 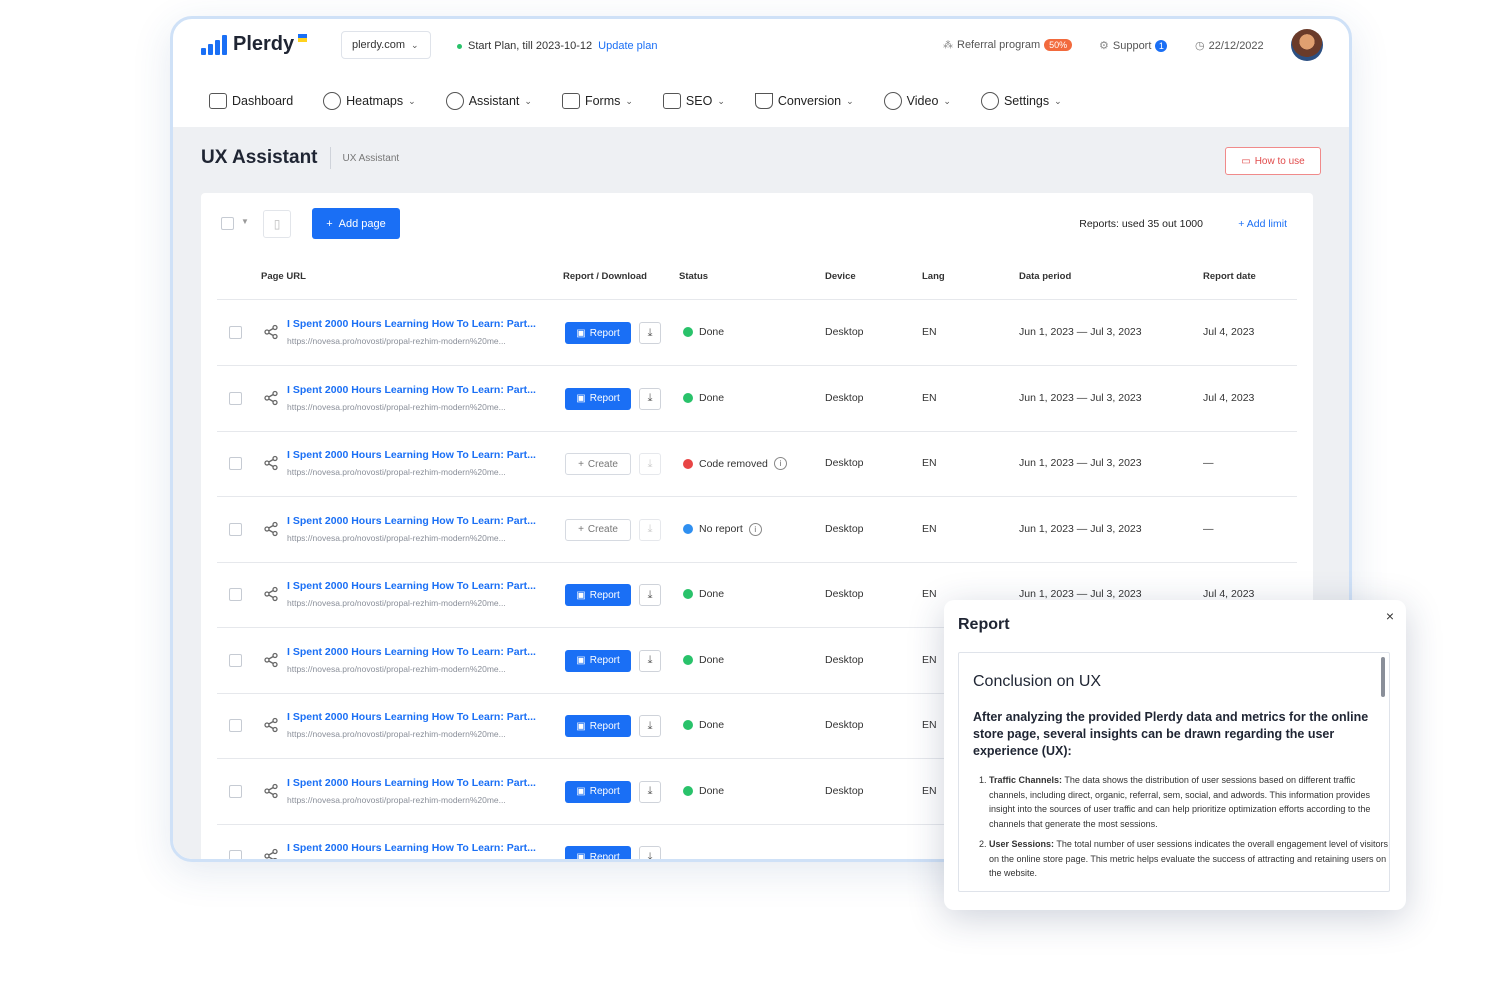 What do you see at coordinates (557, 46) in the screenshot?
I see `plan-info: Start Plan, till 2023-10-12 Update plan` at bounding box center [557, 46].